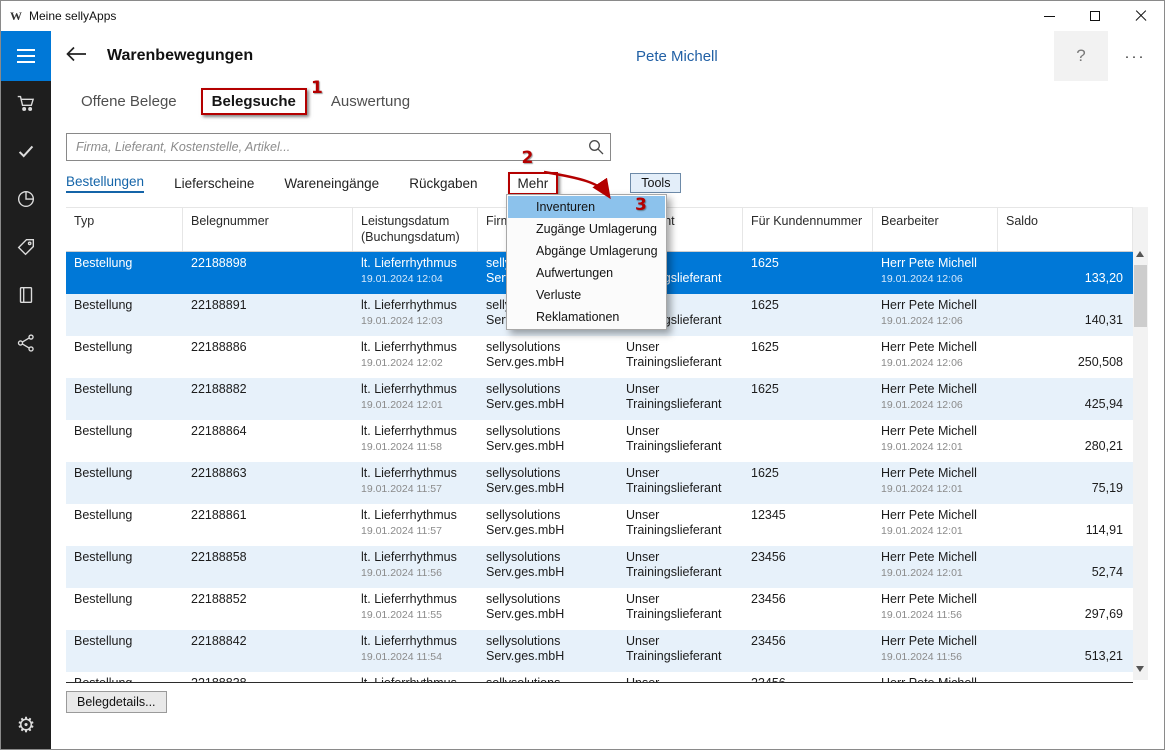 The image size is (1165, 750). What do you see at coordinates (929, 679) in the screenshot?
I see `cell-bearbeiter: Herr Pete Michell` at bounding box center [929, 679].